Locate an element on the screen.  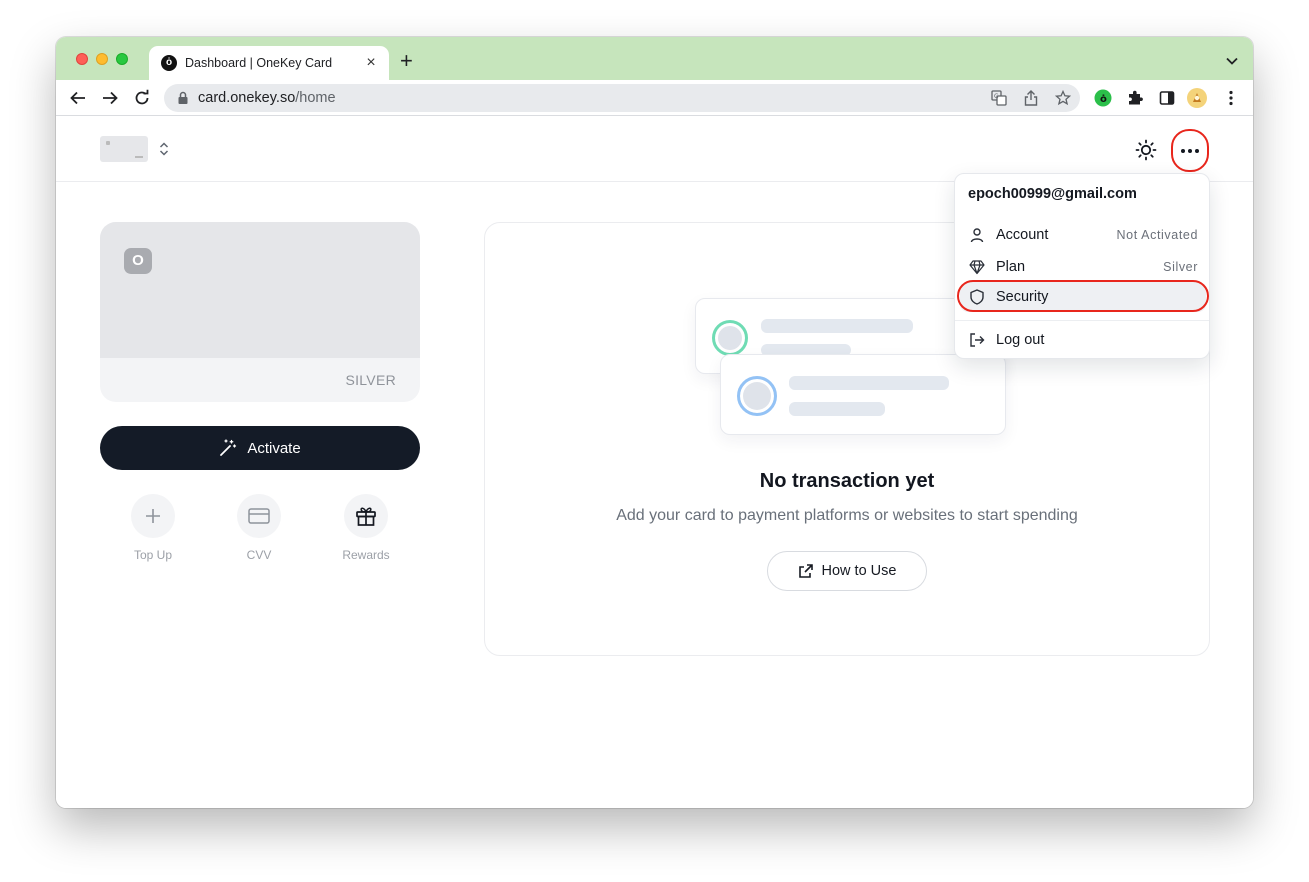
how-to-use-button: How to Use is located at coordinates (847, 571).